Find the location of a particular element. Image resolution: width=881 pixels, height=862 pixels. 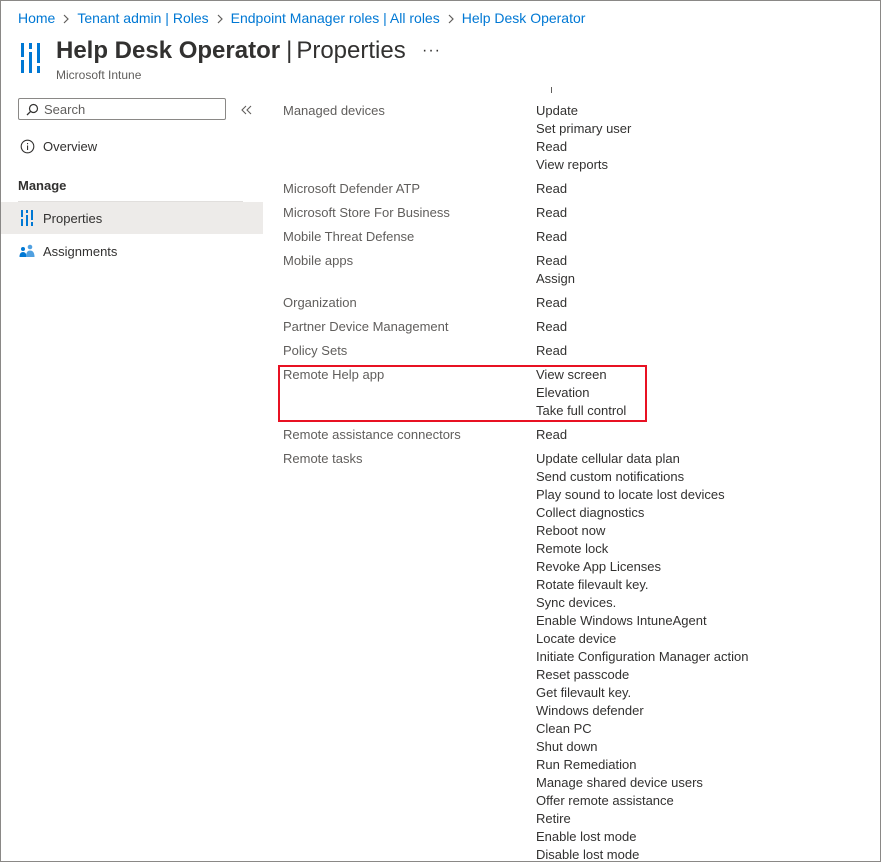

permission-category: Managed devices is located at coordinates (334, 110).